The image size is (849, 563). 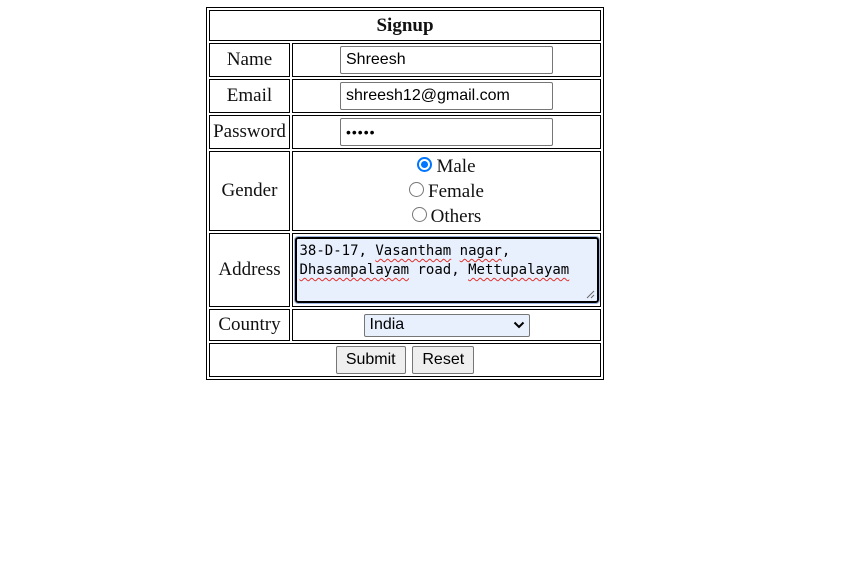 I want to click on gender-option-male: Male, so click(x=446, y=166).